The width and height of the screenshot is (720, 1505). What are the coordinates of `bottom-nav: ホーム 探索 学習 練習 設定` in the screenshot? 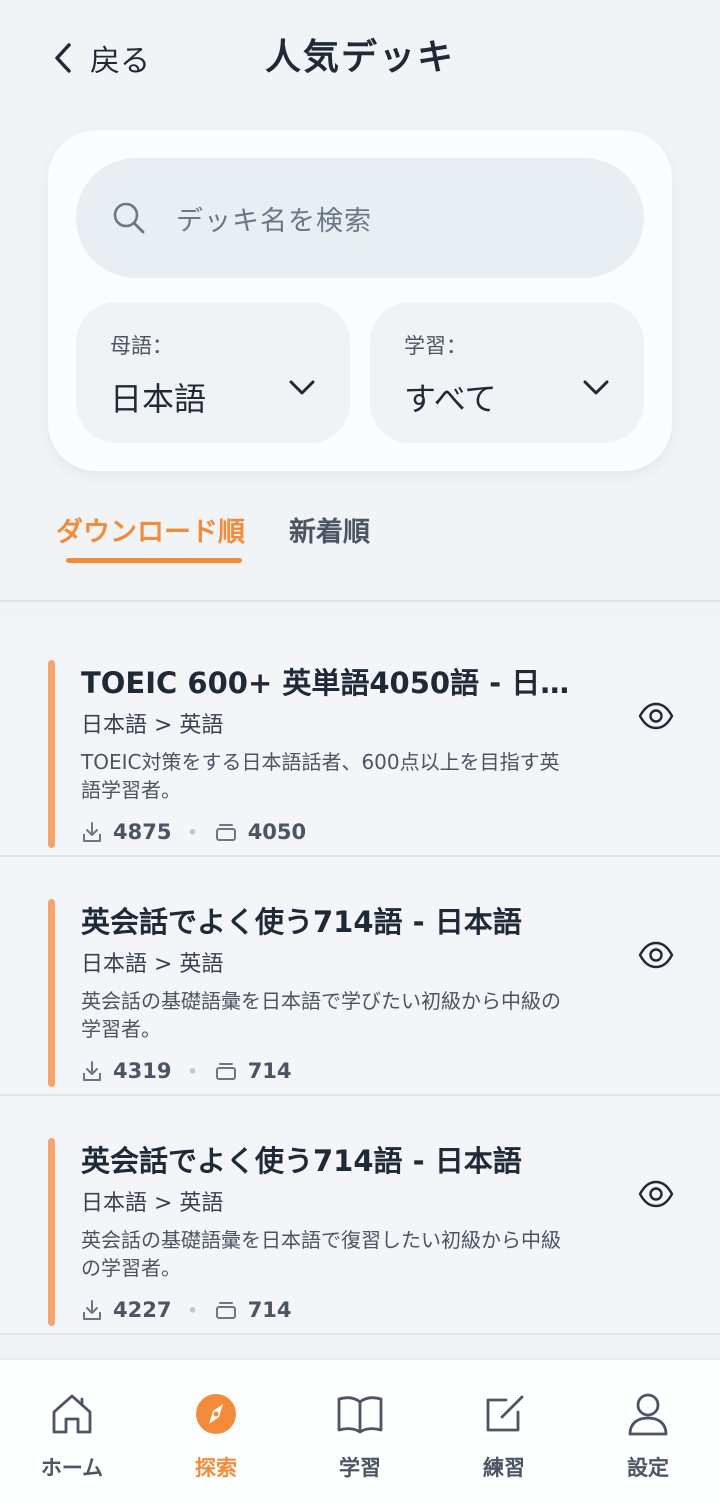 It's located at (360, 1431).